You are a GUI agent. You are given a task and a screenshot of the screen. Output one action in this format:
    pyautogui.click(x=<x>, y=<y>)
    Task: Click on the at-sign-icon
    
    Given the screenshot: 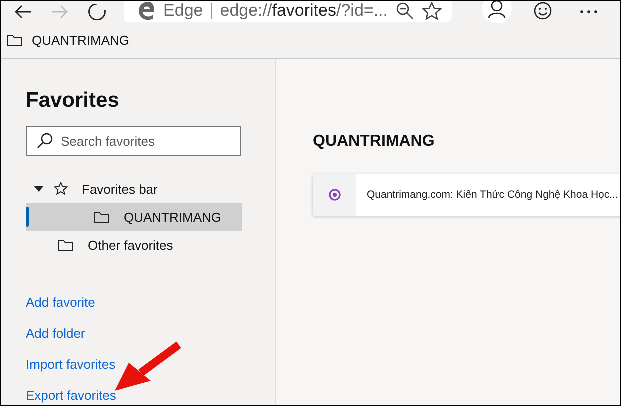 What is the action you would take?
    pyautogui.click(x=334, y=195)
    